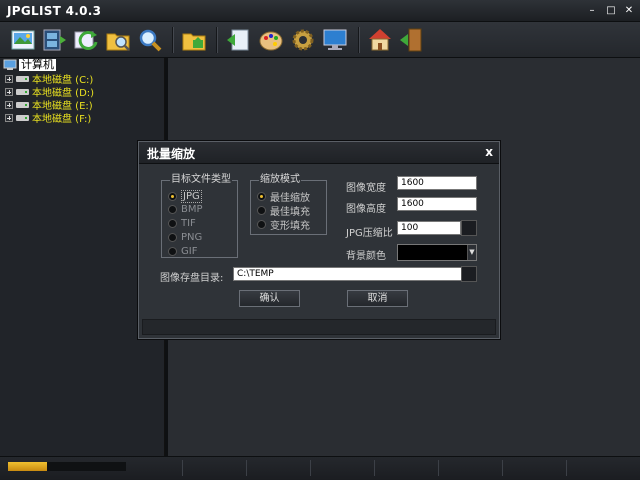  I want to click on radio-jpg: JPG, so click(185, 196).